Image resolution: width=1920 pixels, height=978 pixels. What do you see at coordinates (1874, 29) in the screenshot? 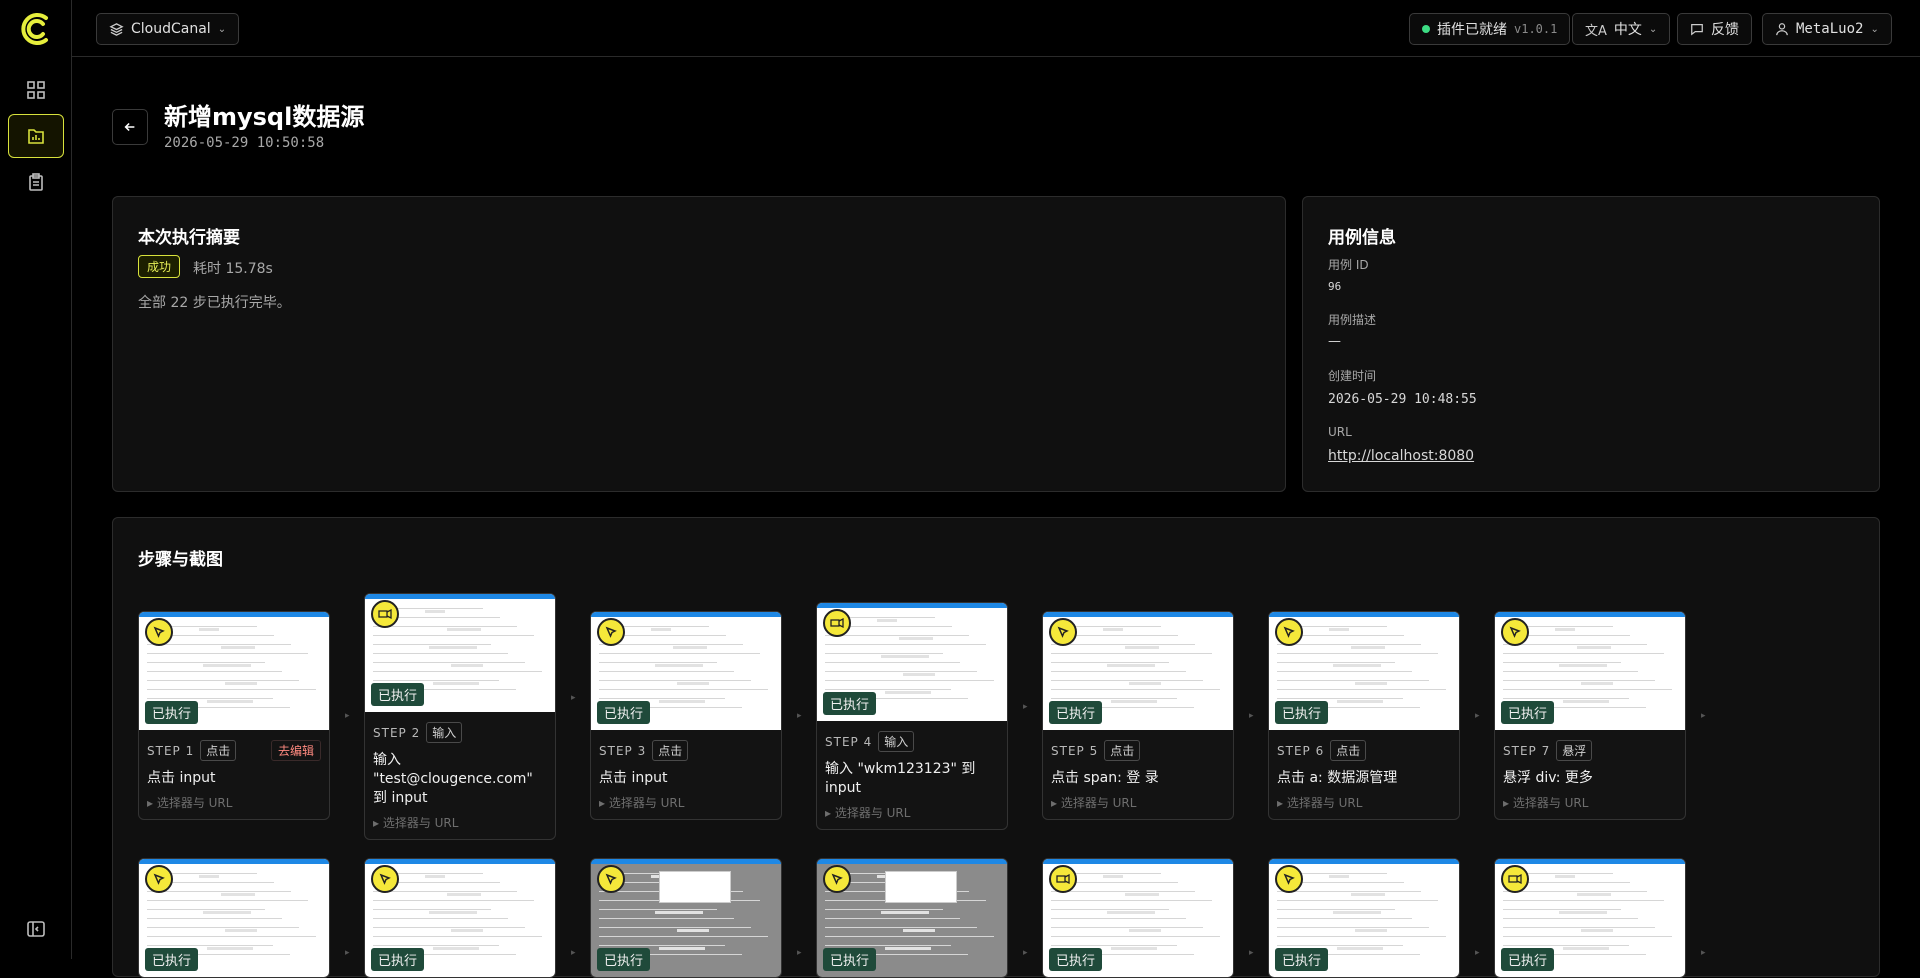
I see `chevron-down-icon: ⌄` at bounding box center [1874, 29].